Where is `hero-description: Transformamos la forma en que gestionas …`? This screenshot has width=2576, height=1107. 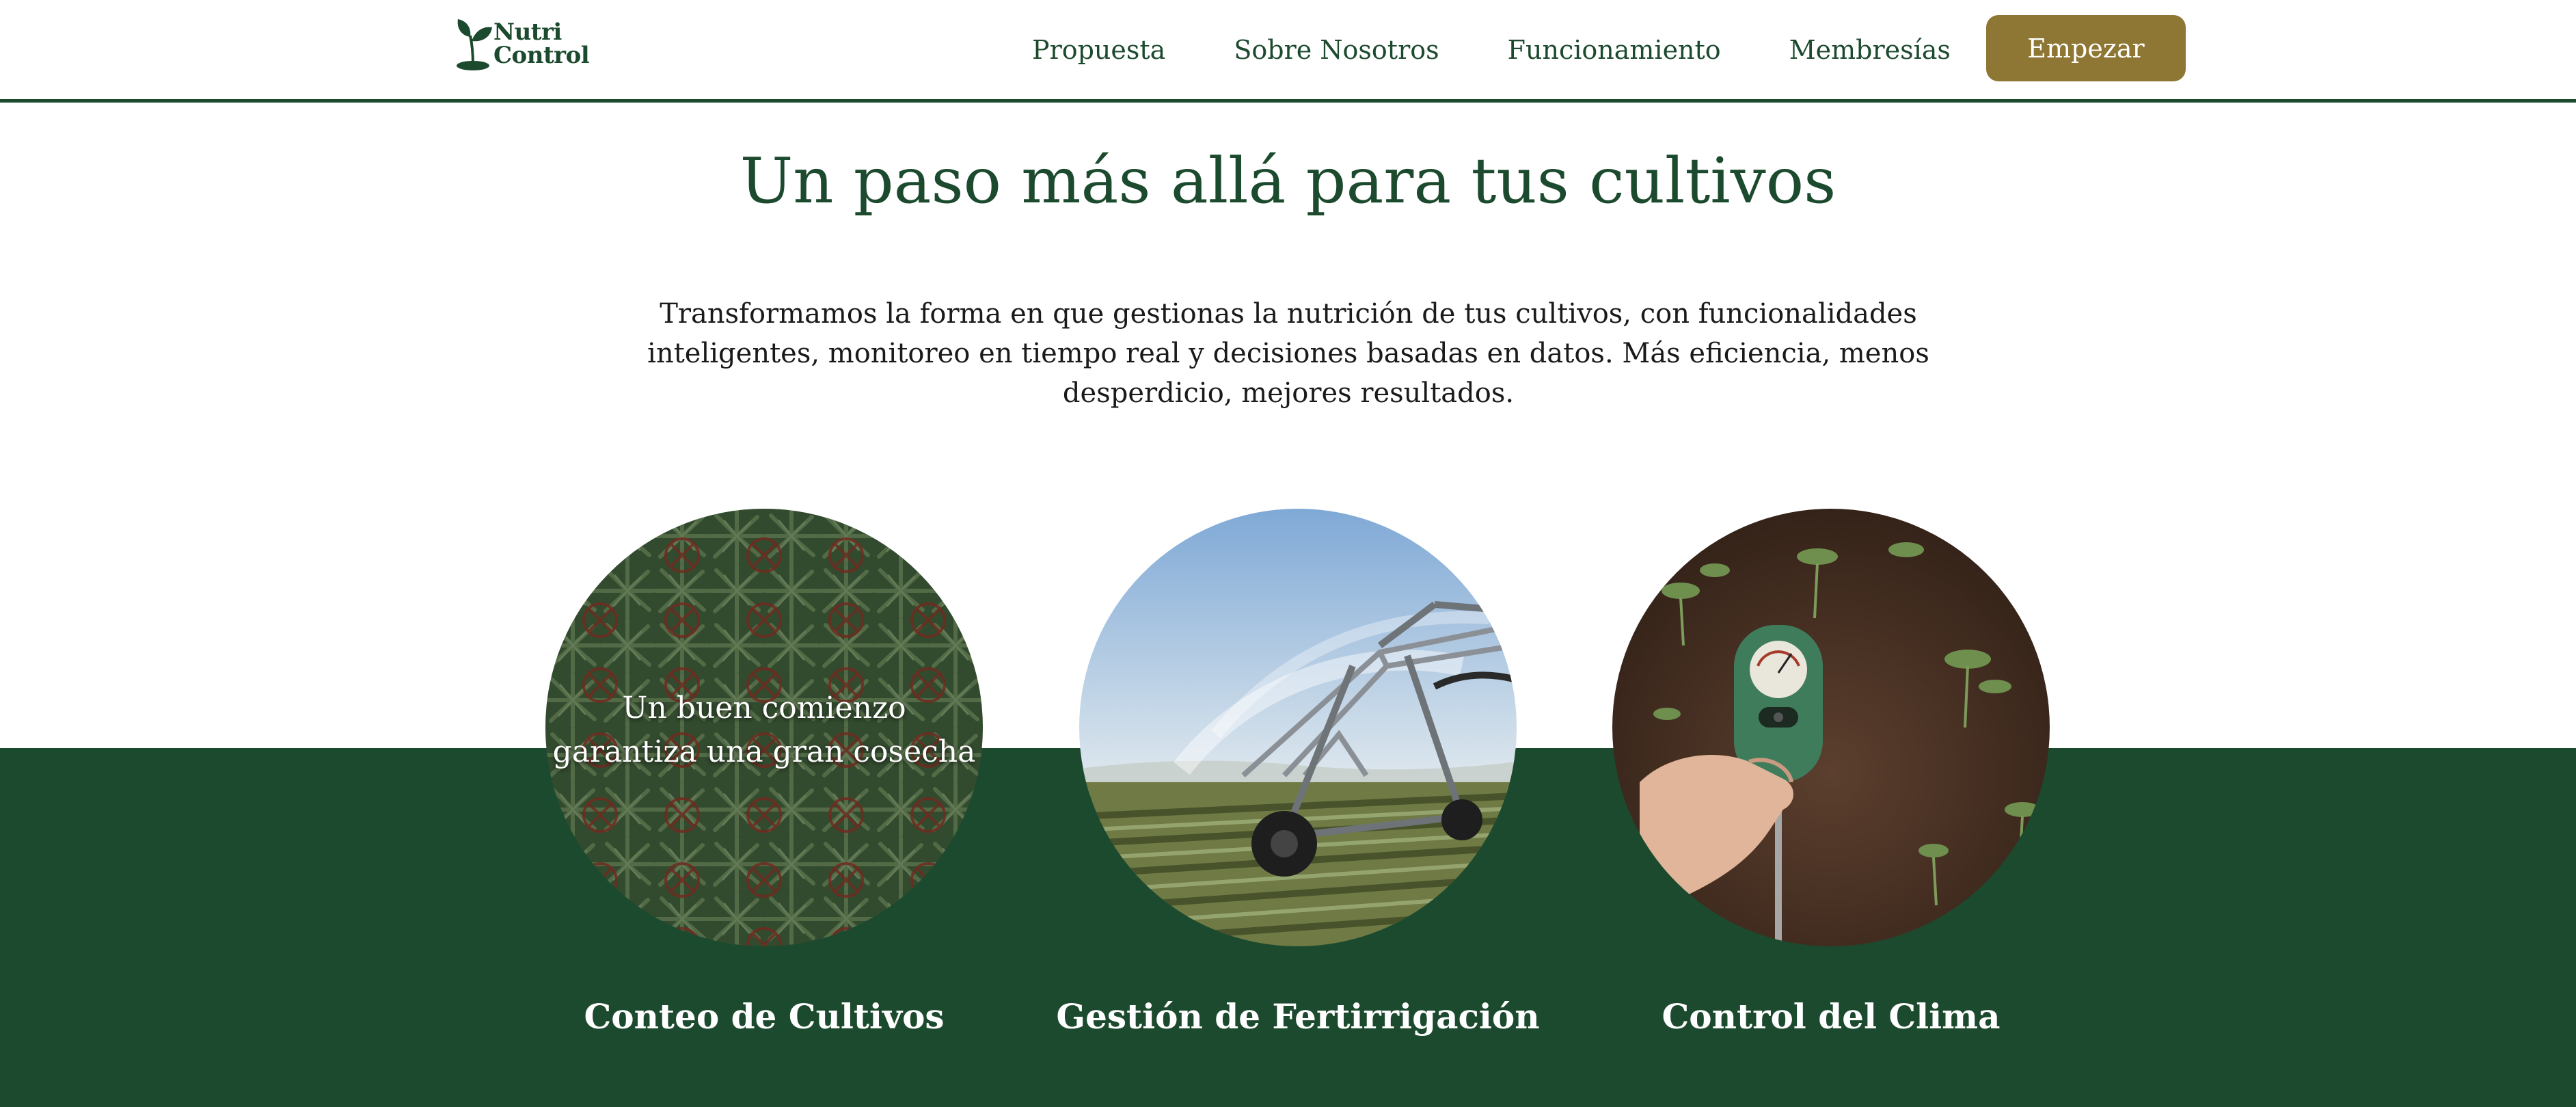 hero-description: Transformamos la forma en que gestionas … is located at coordinates (1288, 354).